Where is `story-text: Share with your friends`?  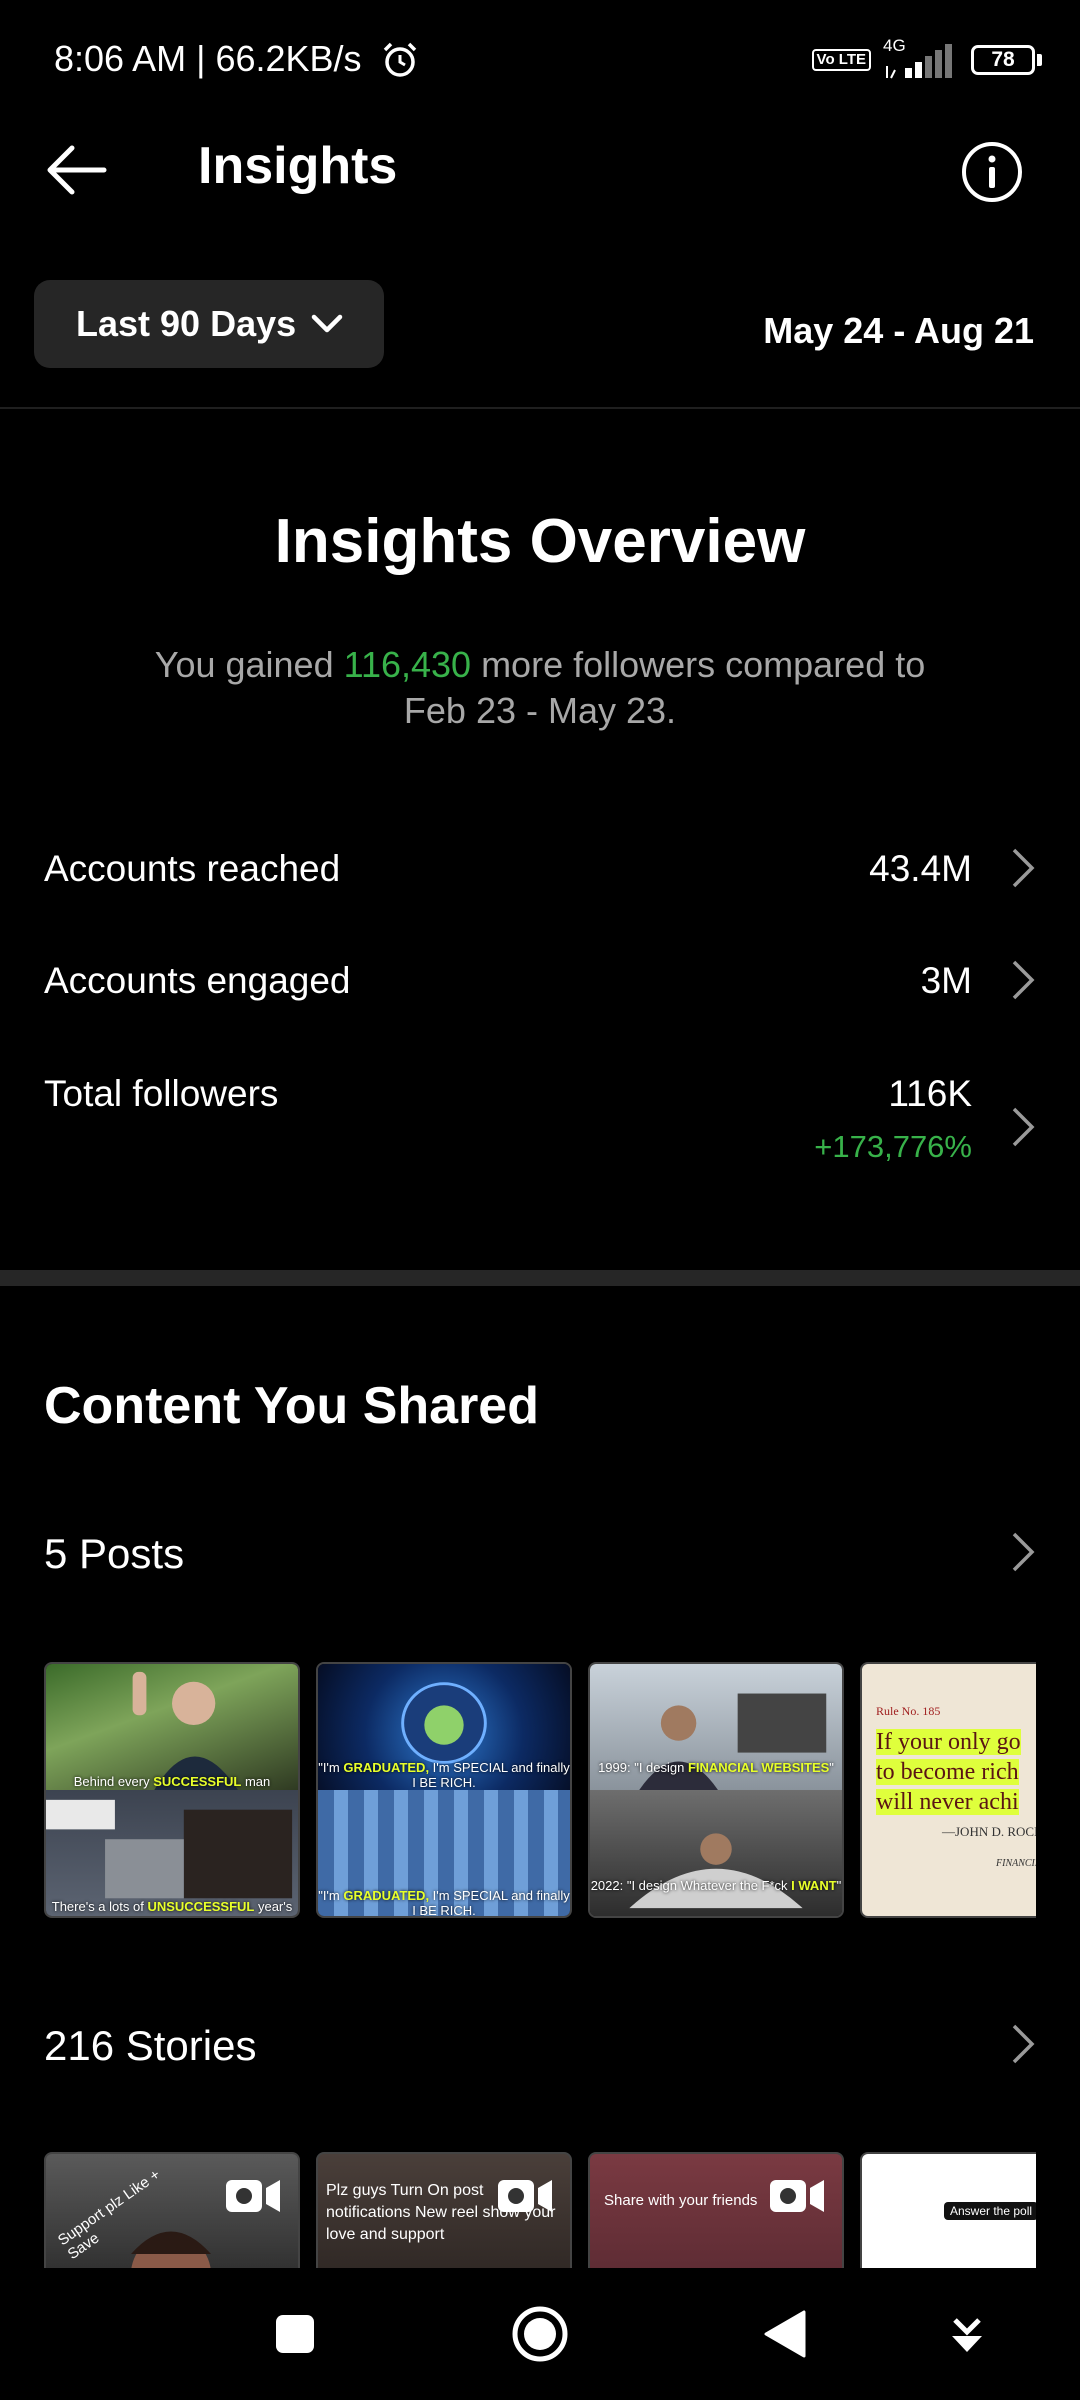
story-text: Share with your friends is located at coordinates (681, 2200).